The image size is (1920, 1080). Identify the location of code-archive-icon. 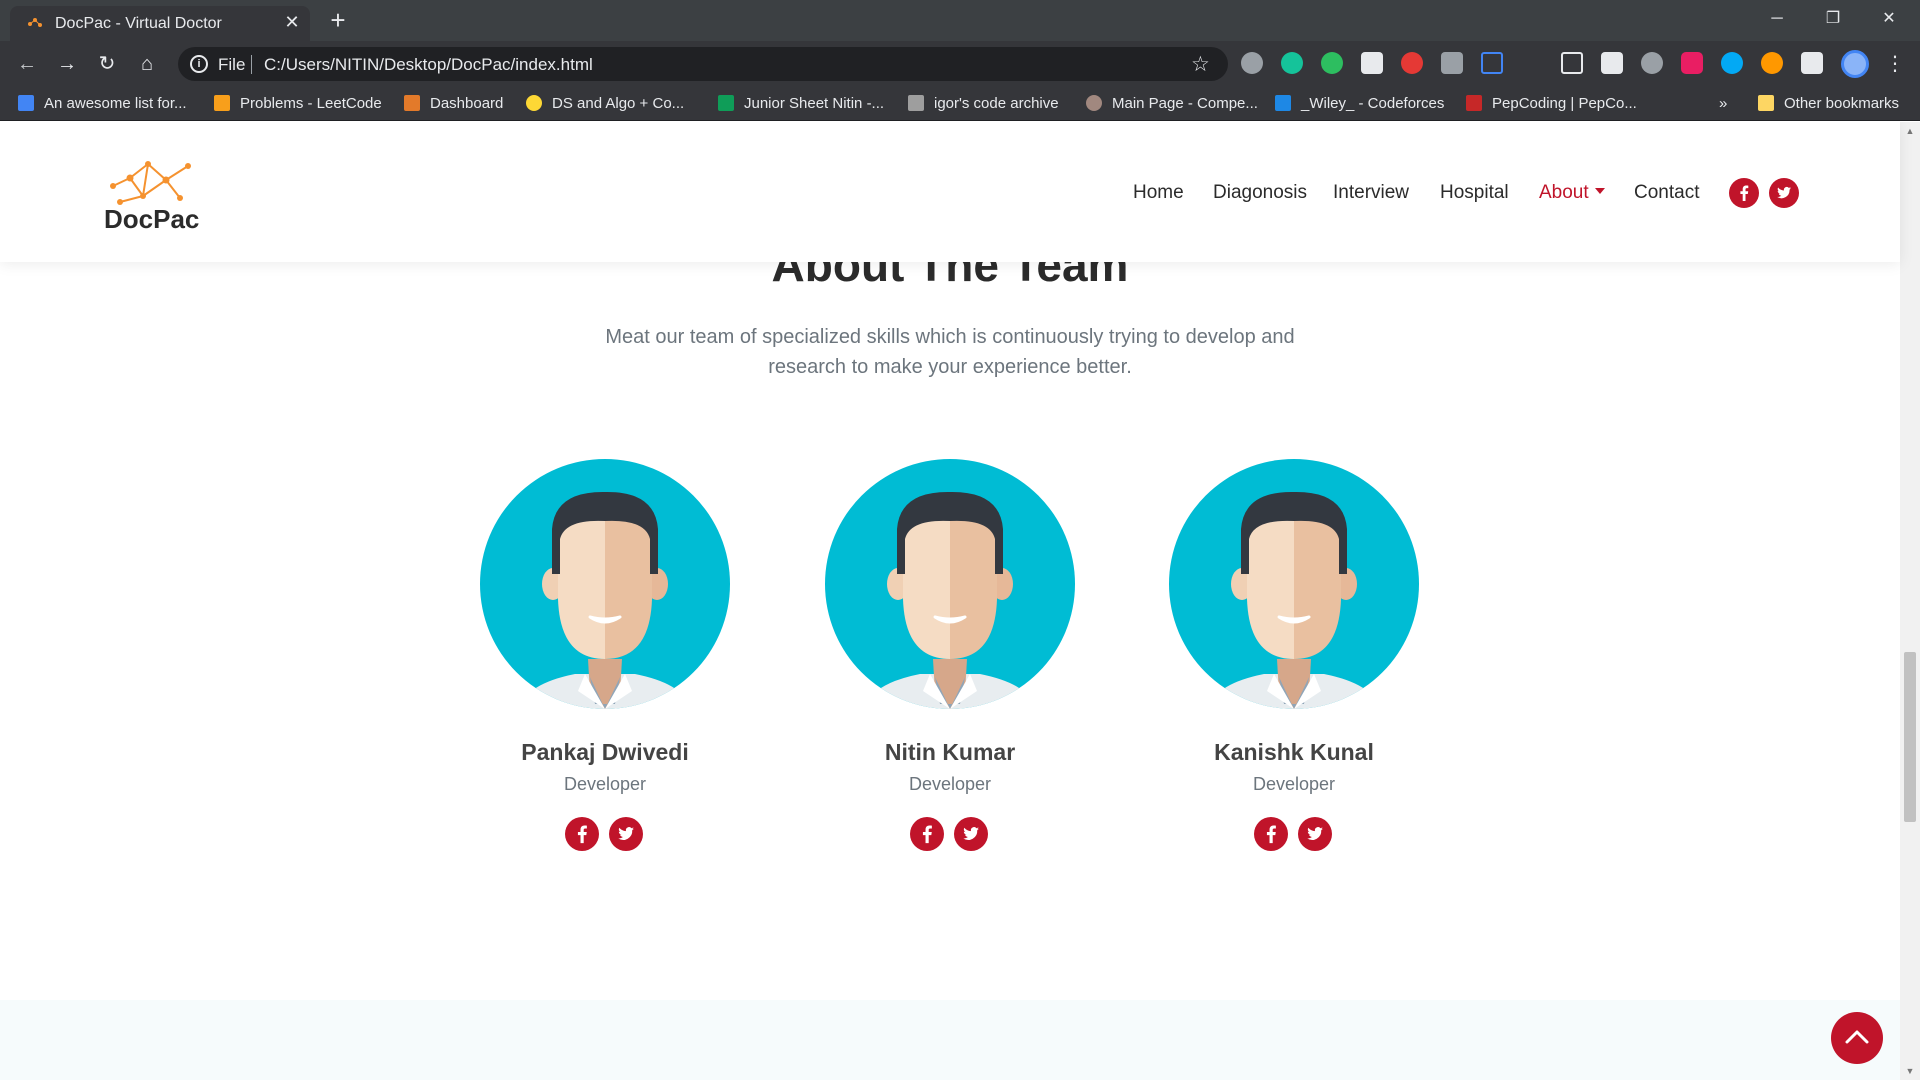
(916, 103).